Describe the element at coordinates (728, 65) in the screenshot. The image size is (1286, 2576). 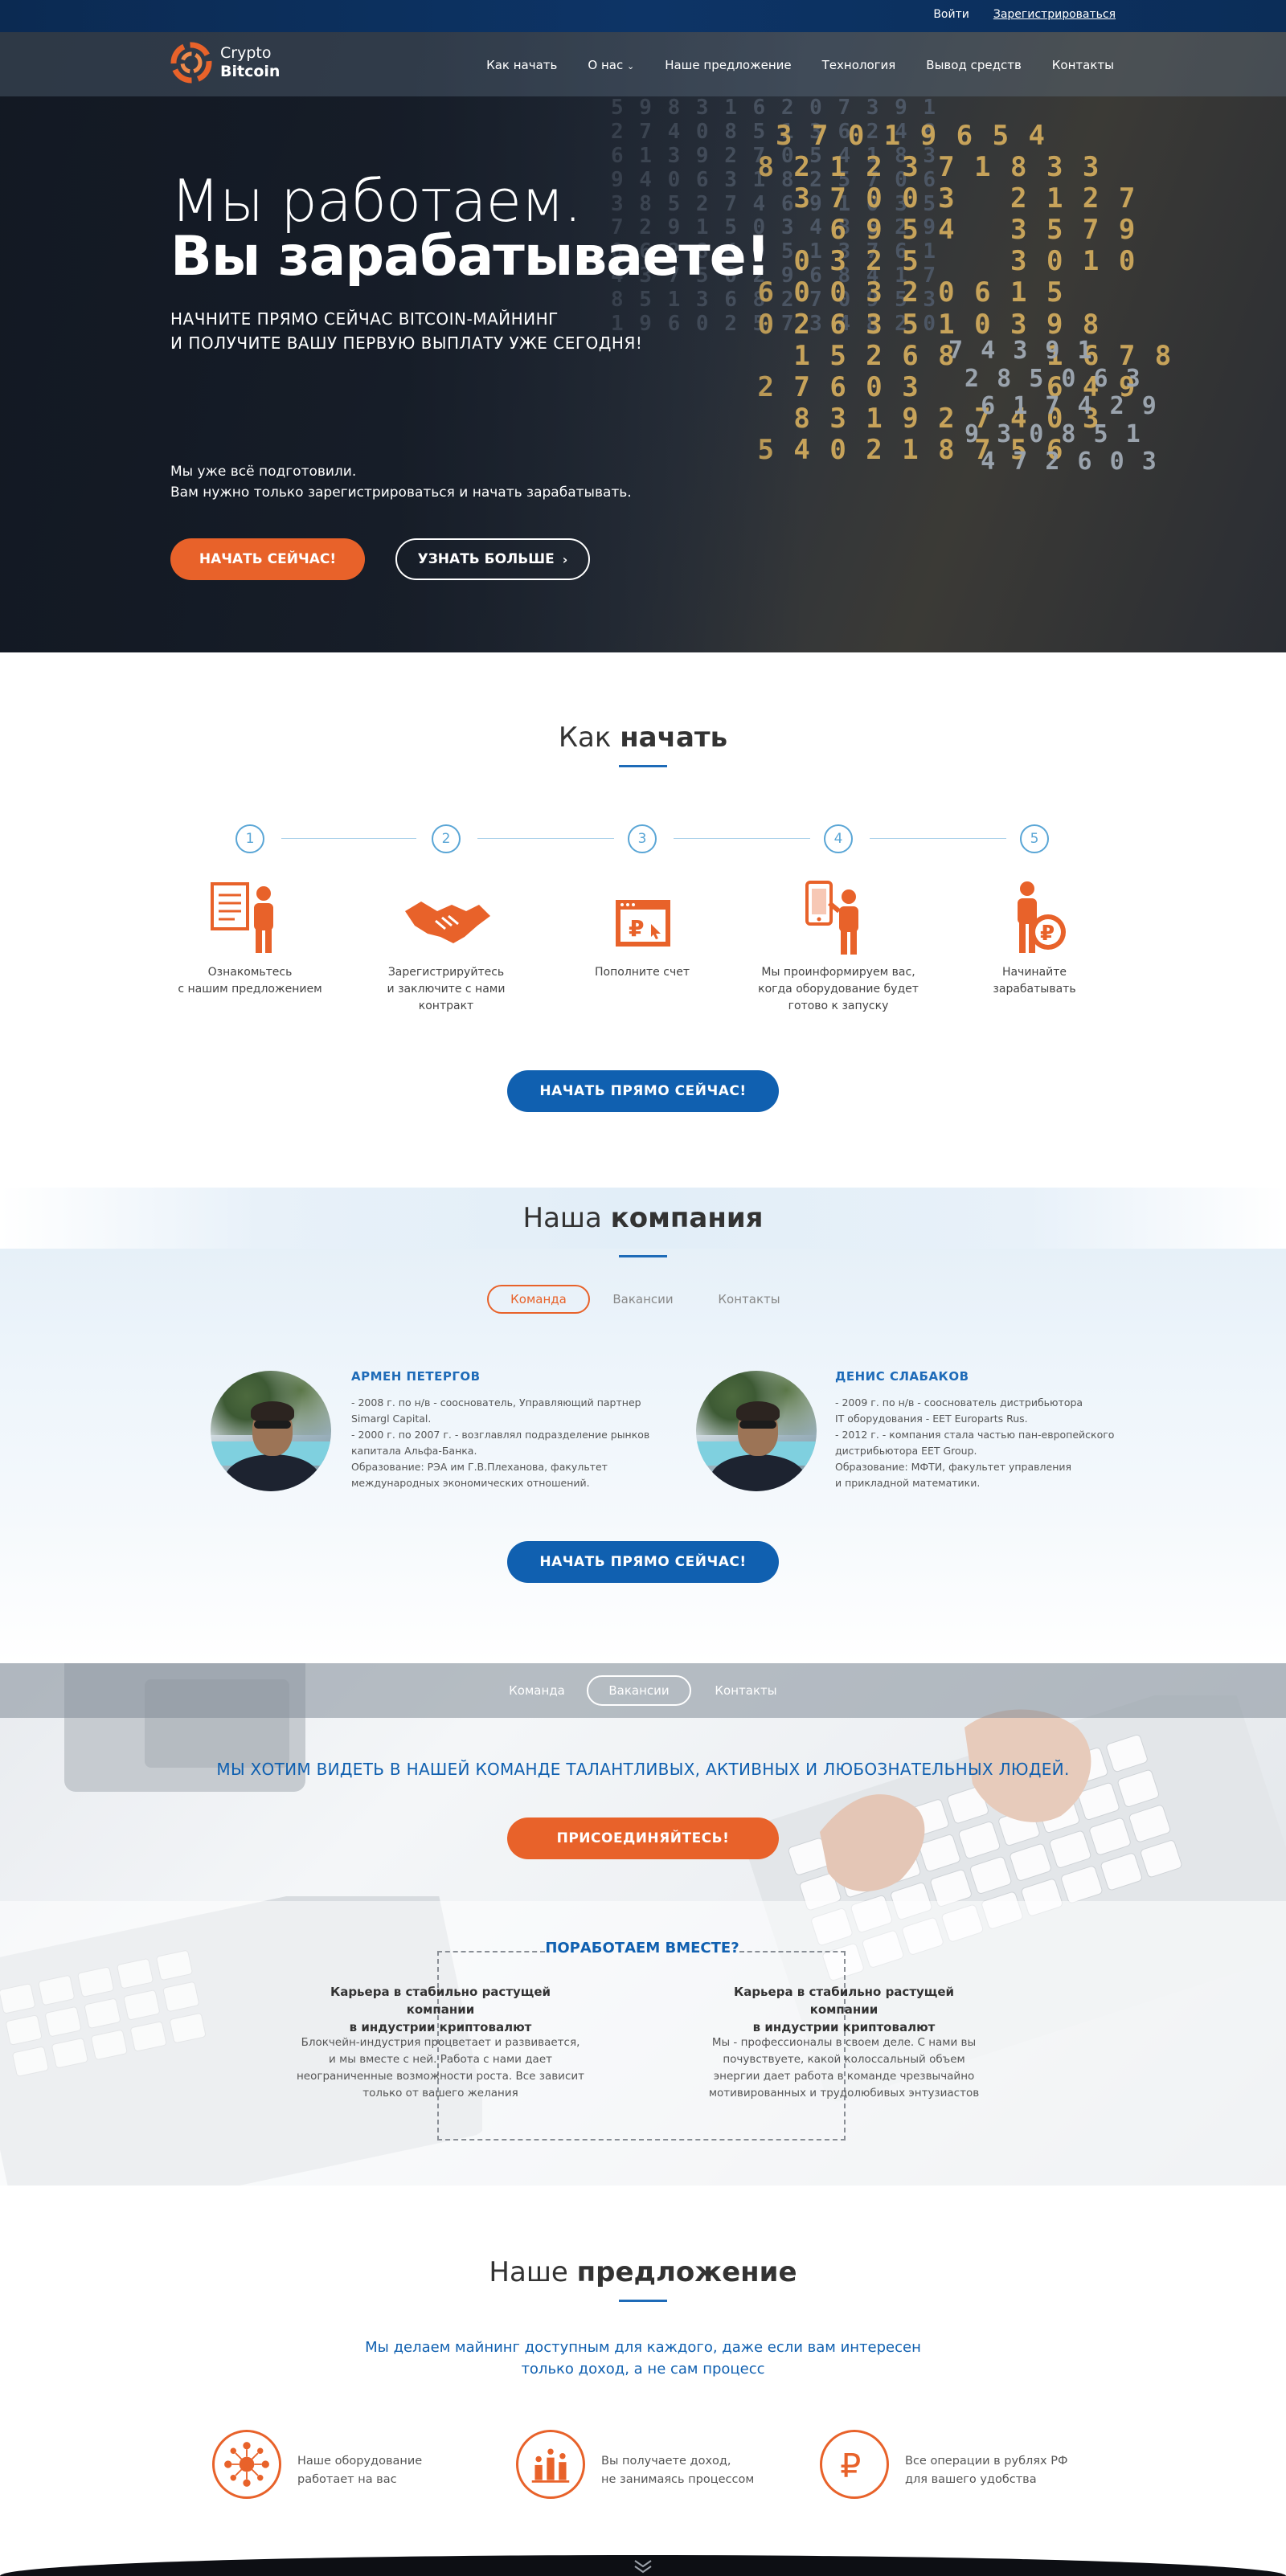
I see `nav-our-offer: Наше предложение` at that location.